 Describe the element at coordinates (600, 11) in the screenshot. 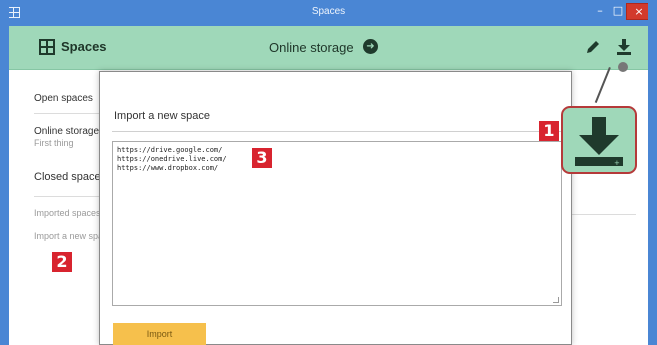

I see `minimize-button: –` at that location.